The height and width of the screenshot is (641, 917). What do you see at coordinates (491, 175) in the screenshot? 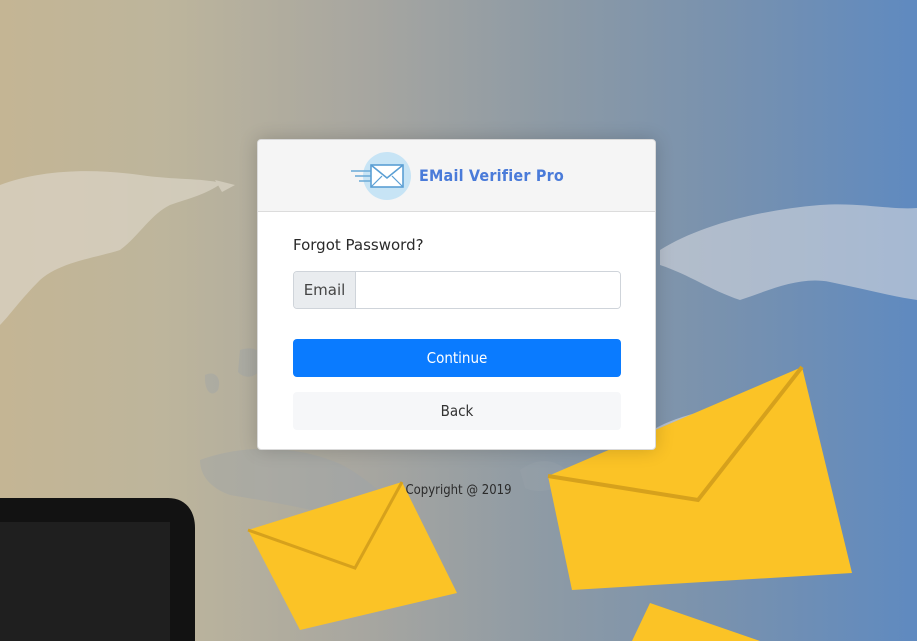
I see `brand-name: EMail Verifier Pro` at bounding box center [491, 175].